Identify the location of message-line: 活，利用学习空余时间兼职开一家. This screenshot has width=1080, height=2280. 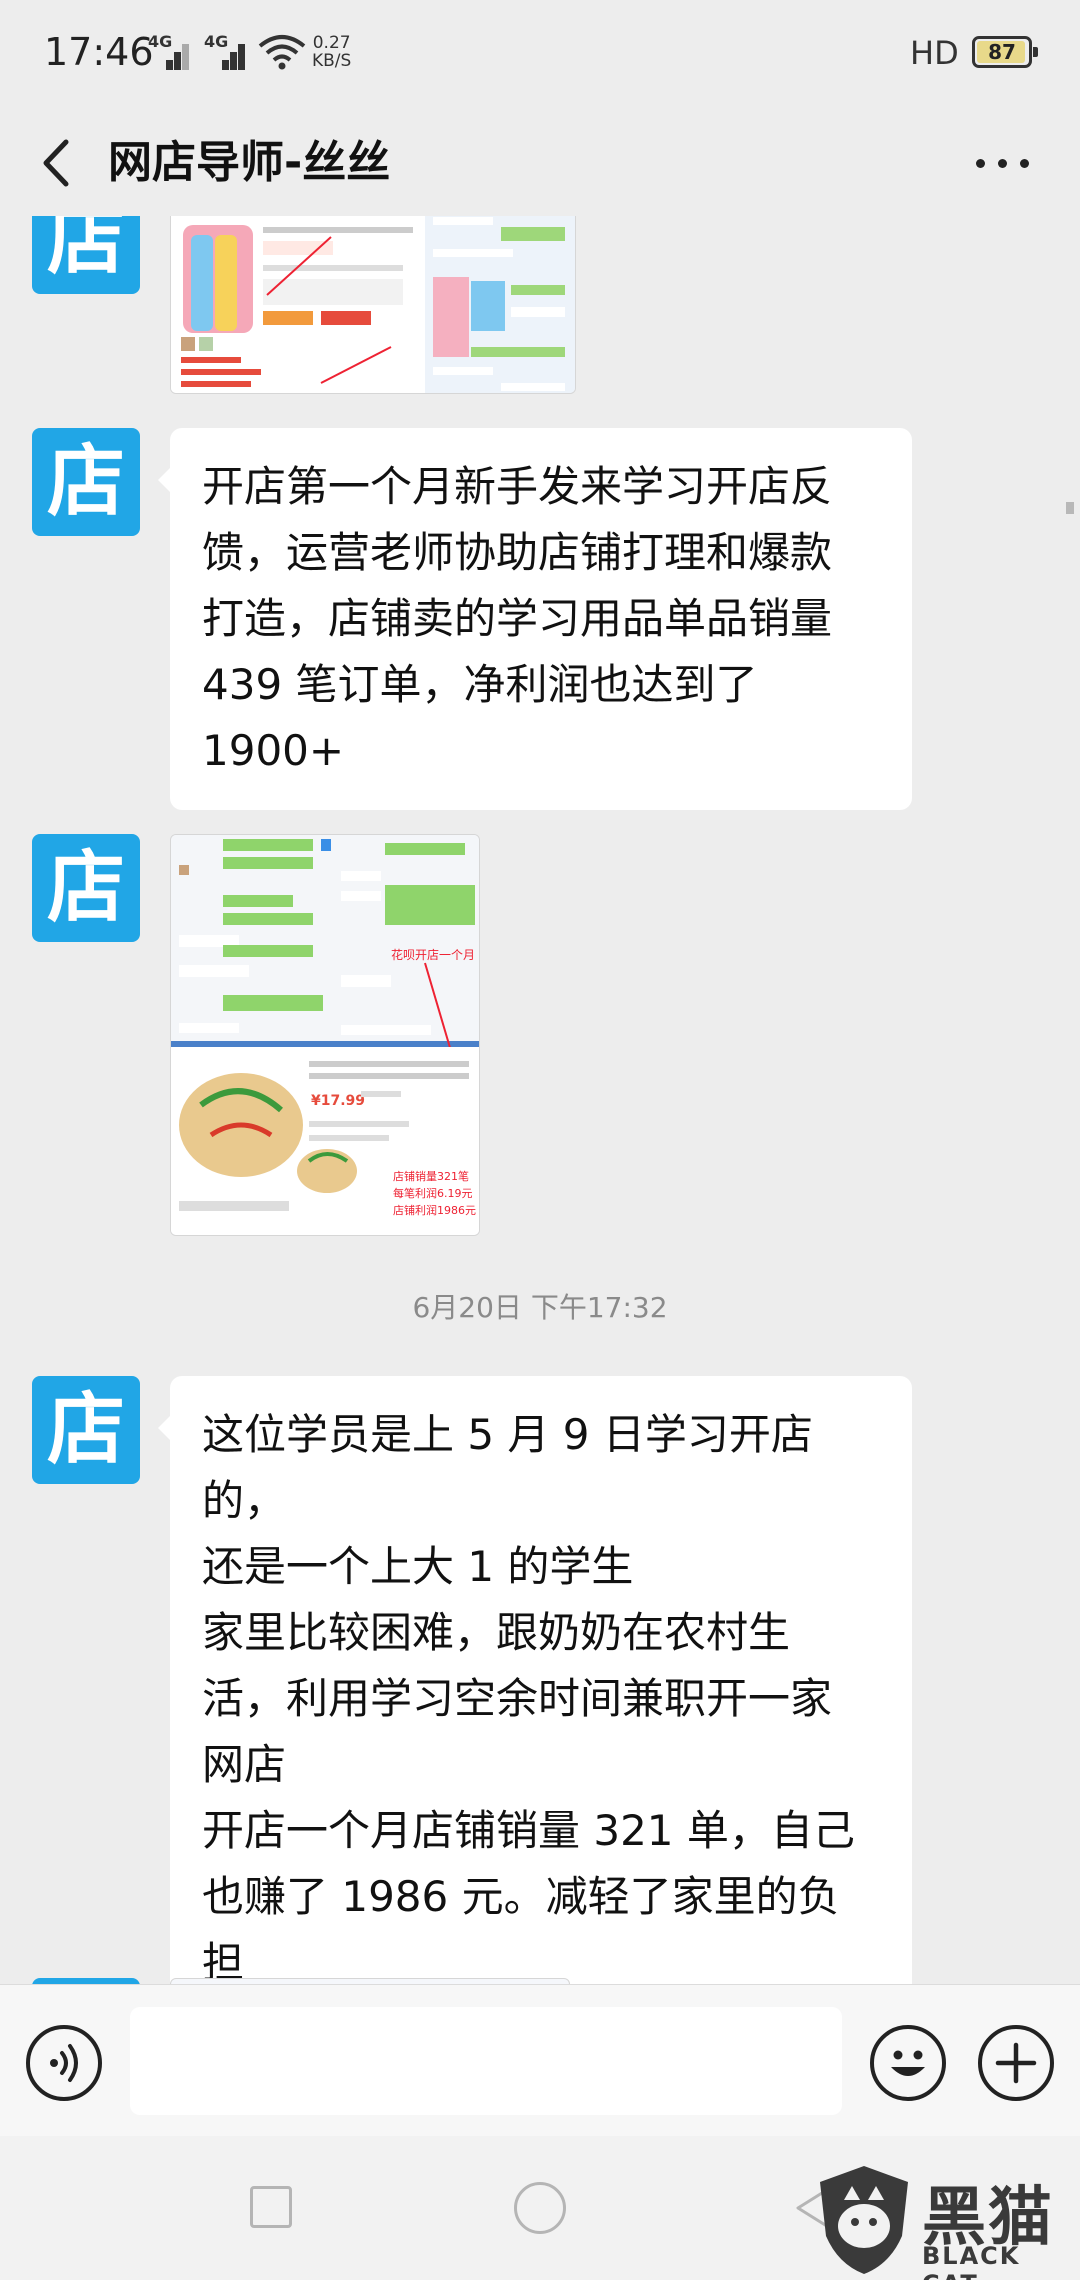
(517, 1698).